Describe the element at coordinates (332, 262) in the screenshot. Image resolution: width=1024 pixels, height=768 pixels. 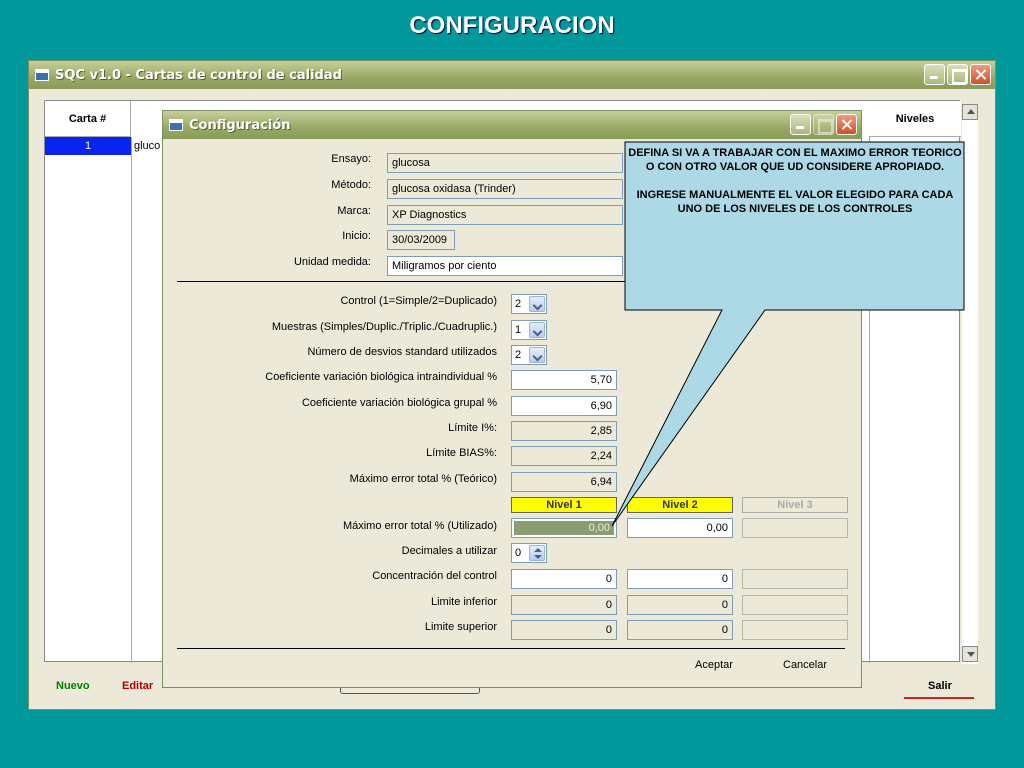
I see `unidad-label: Unidad medida:` at that location.